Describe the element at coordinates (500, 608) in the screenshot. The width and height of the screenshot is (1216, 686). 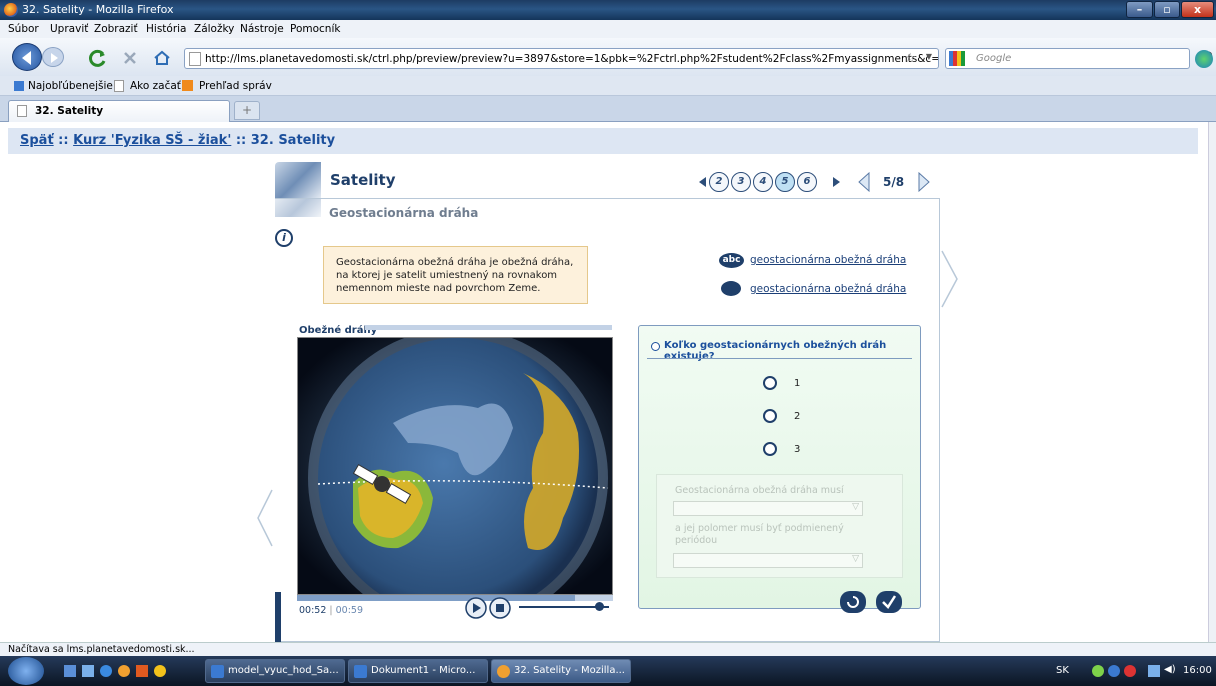
I see `stop-media-icon` at that location.